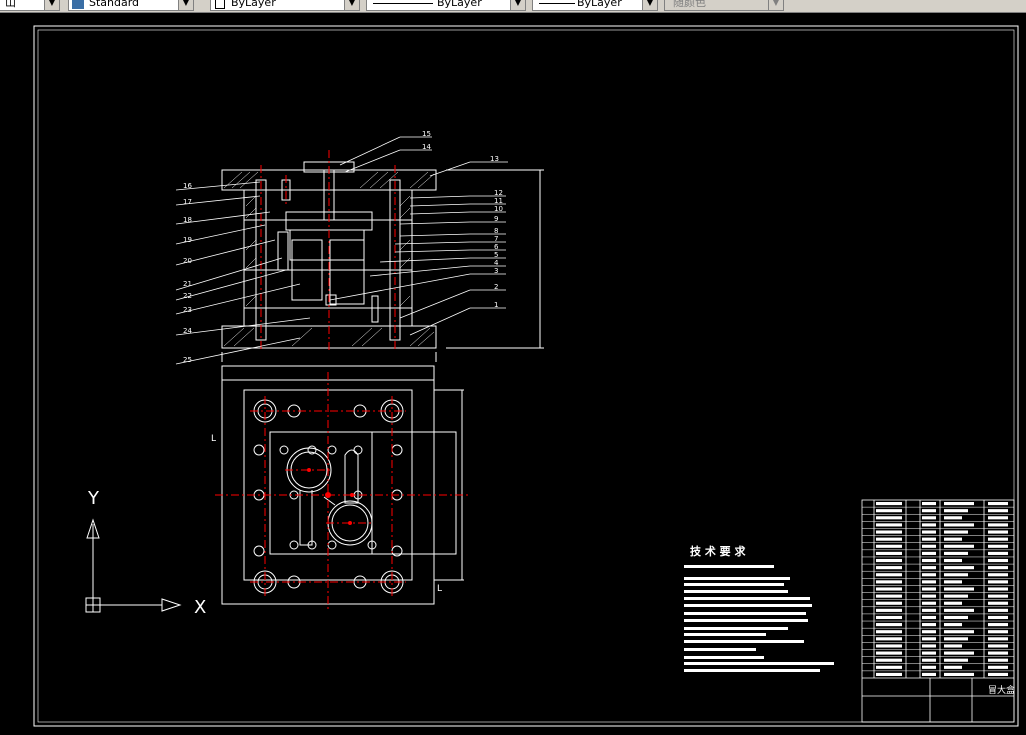 This screenshot has height=735, width=1026. Describe the element at coordinates (30, 5) in the screenshot. I see `left-combo: 山 ▼` at that location.